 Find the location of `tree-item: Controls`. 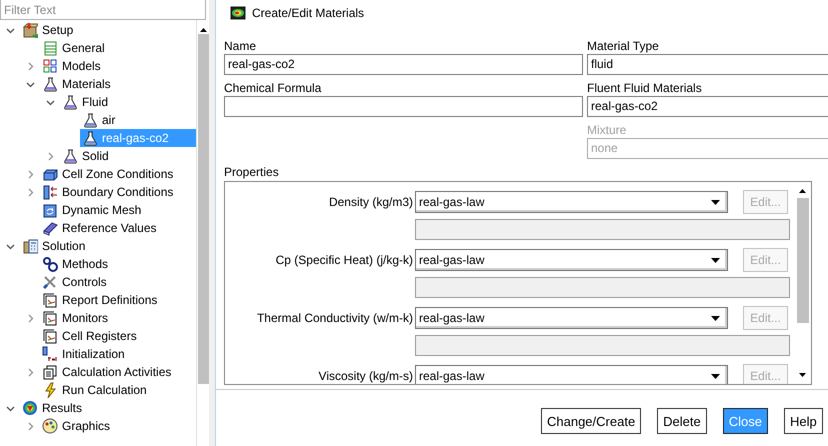

tree-item: Controls is located at coordinates (75, 282).